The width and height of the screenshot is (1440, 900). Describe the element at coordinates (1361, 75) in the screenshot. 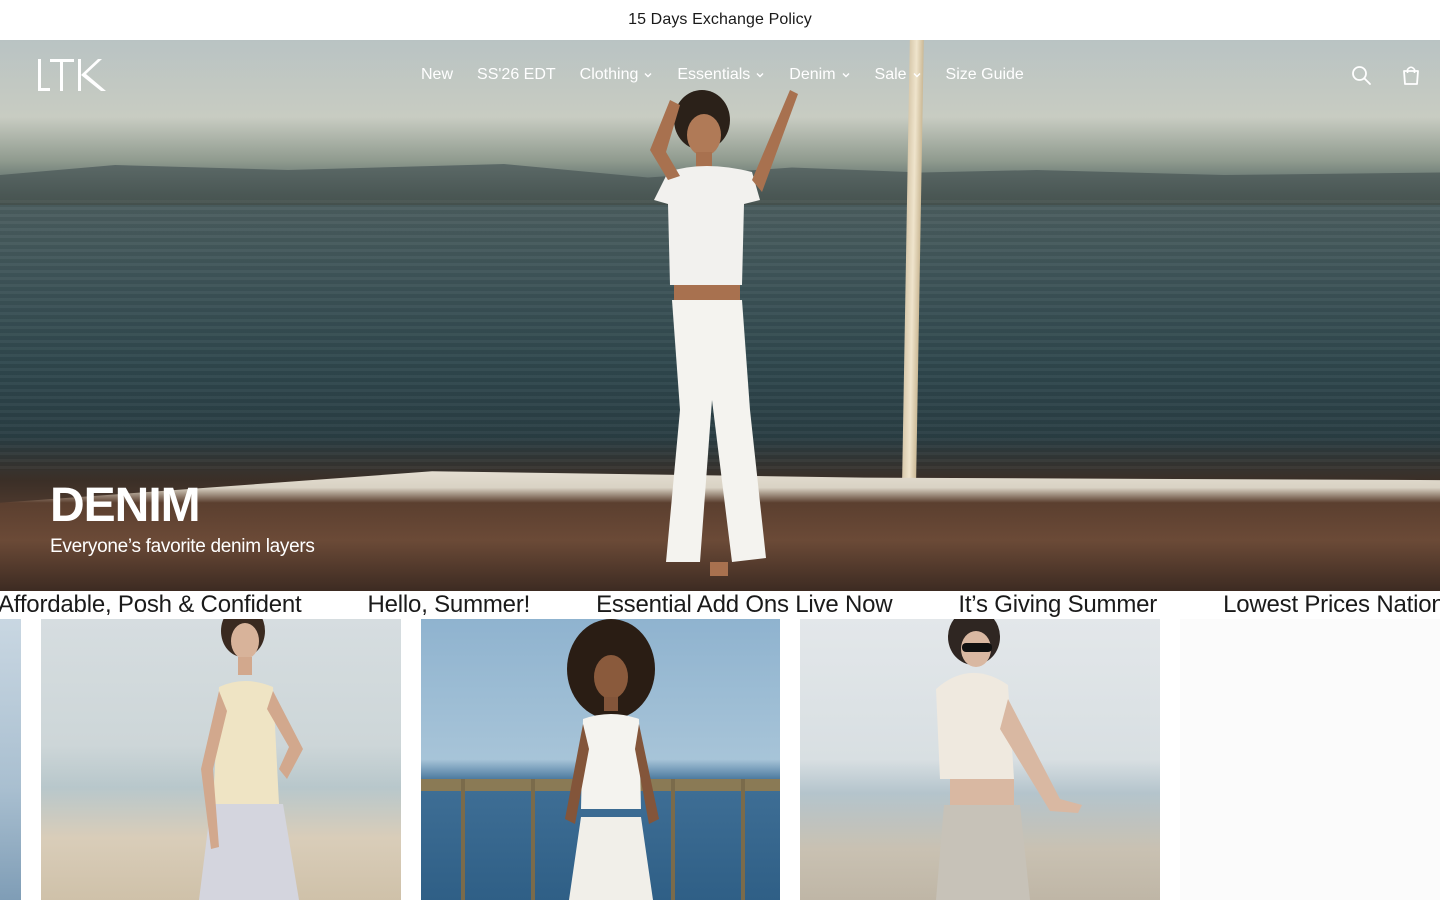

I see `search-icon` at that location.